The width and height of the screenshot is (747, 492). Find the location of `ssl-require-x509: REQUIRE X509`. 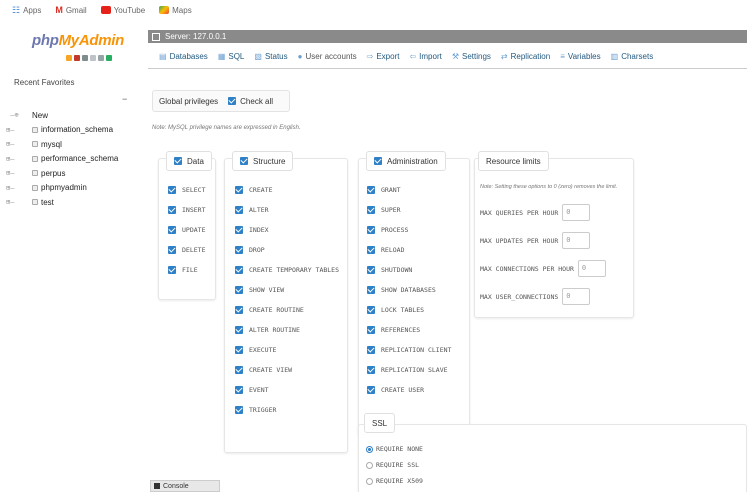

ssl-require-x509: REQUIRE X509 is located at coordinates (394, 481).